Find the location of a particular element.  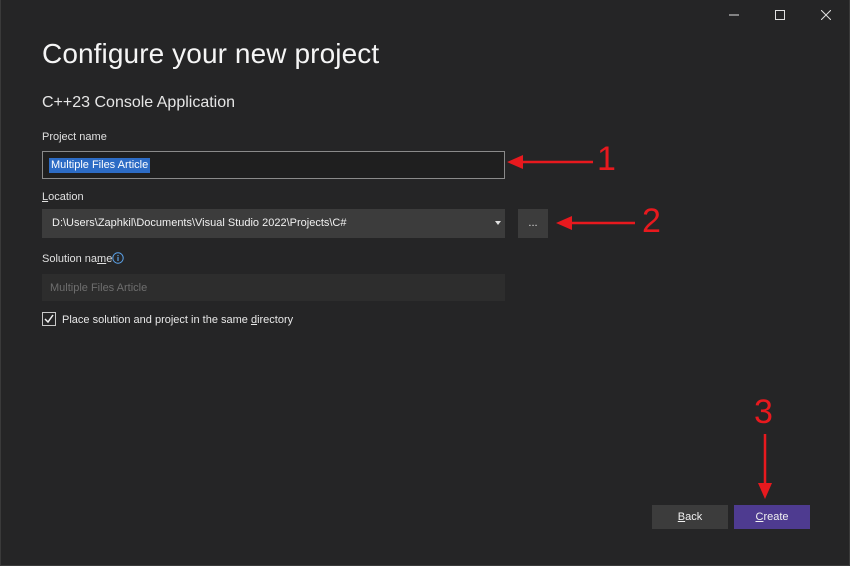

annotation-number-2: 2 is located at coordinates (651, 221).